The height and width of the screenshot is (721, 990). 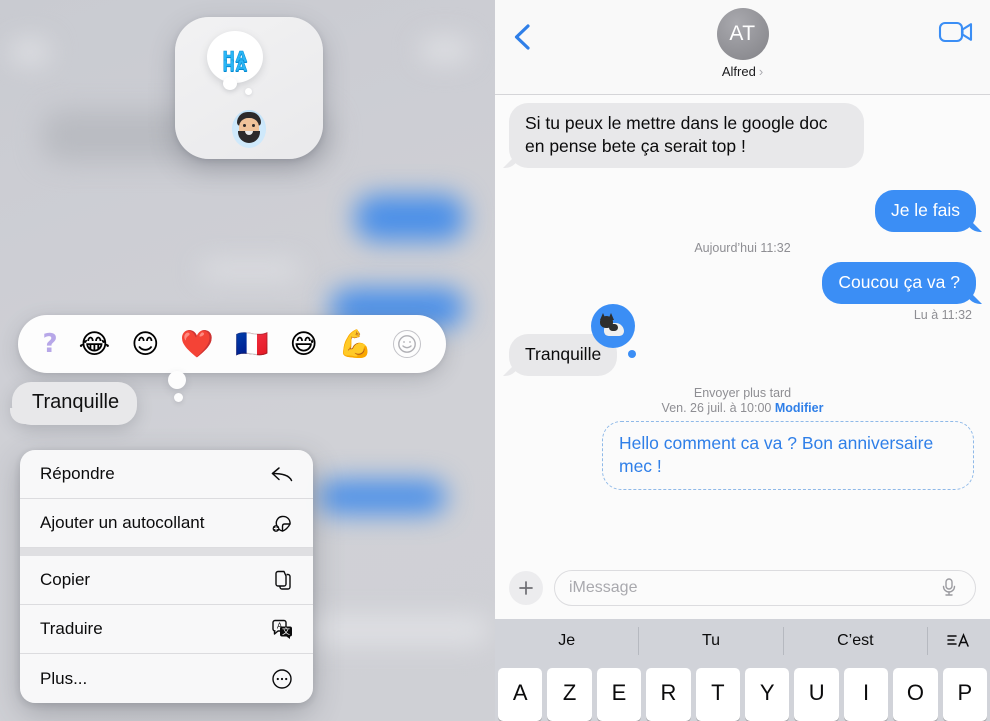 What do you see at coordinates (286, 631) in the screenshot?
I see `svg-text: 文` at bounding box center [286, 631].